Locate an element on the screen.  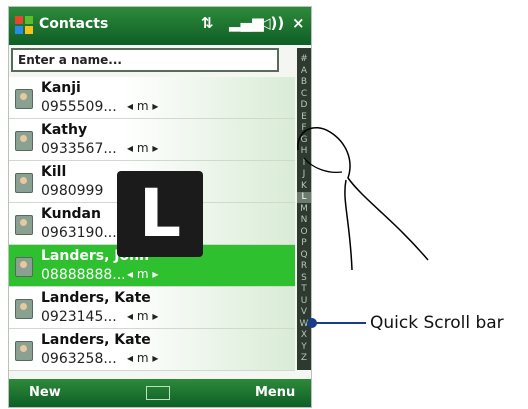
contact-name: Kill is located at coordinates (54, 172).